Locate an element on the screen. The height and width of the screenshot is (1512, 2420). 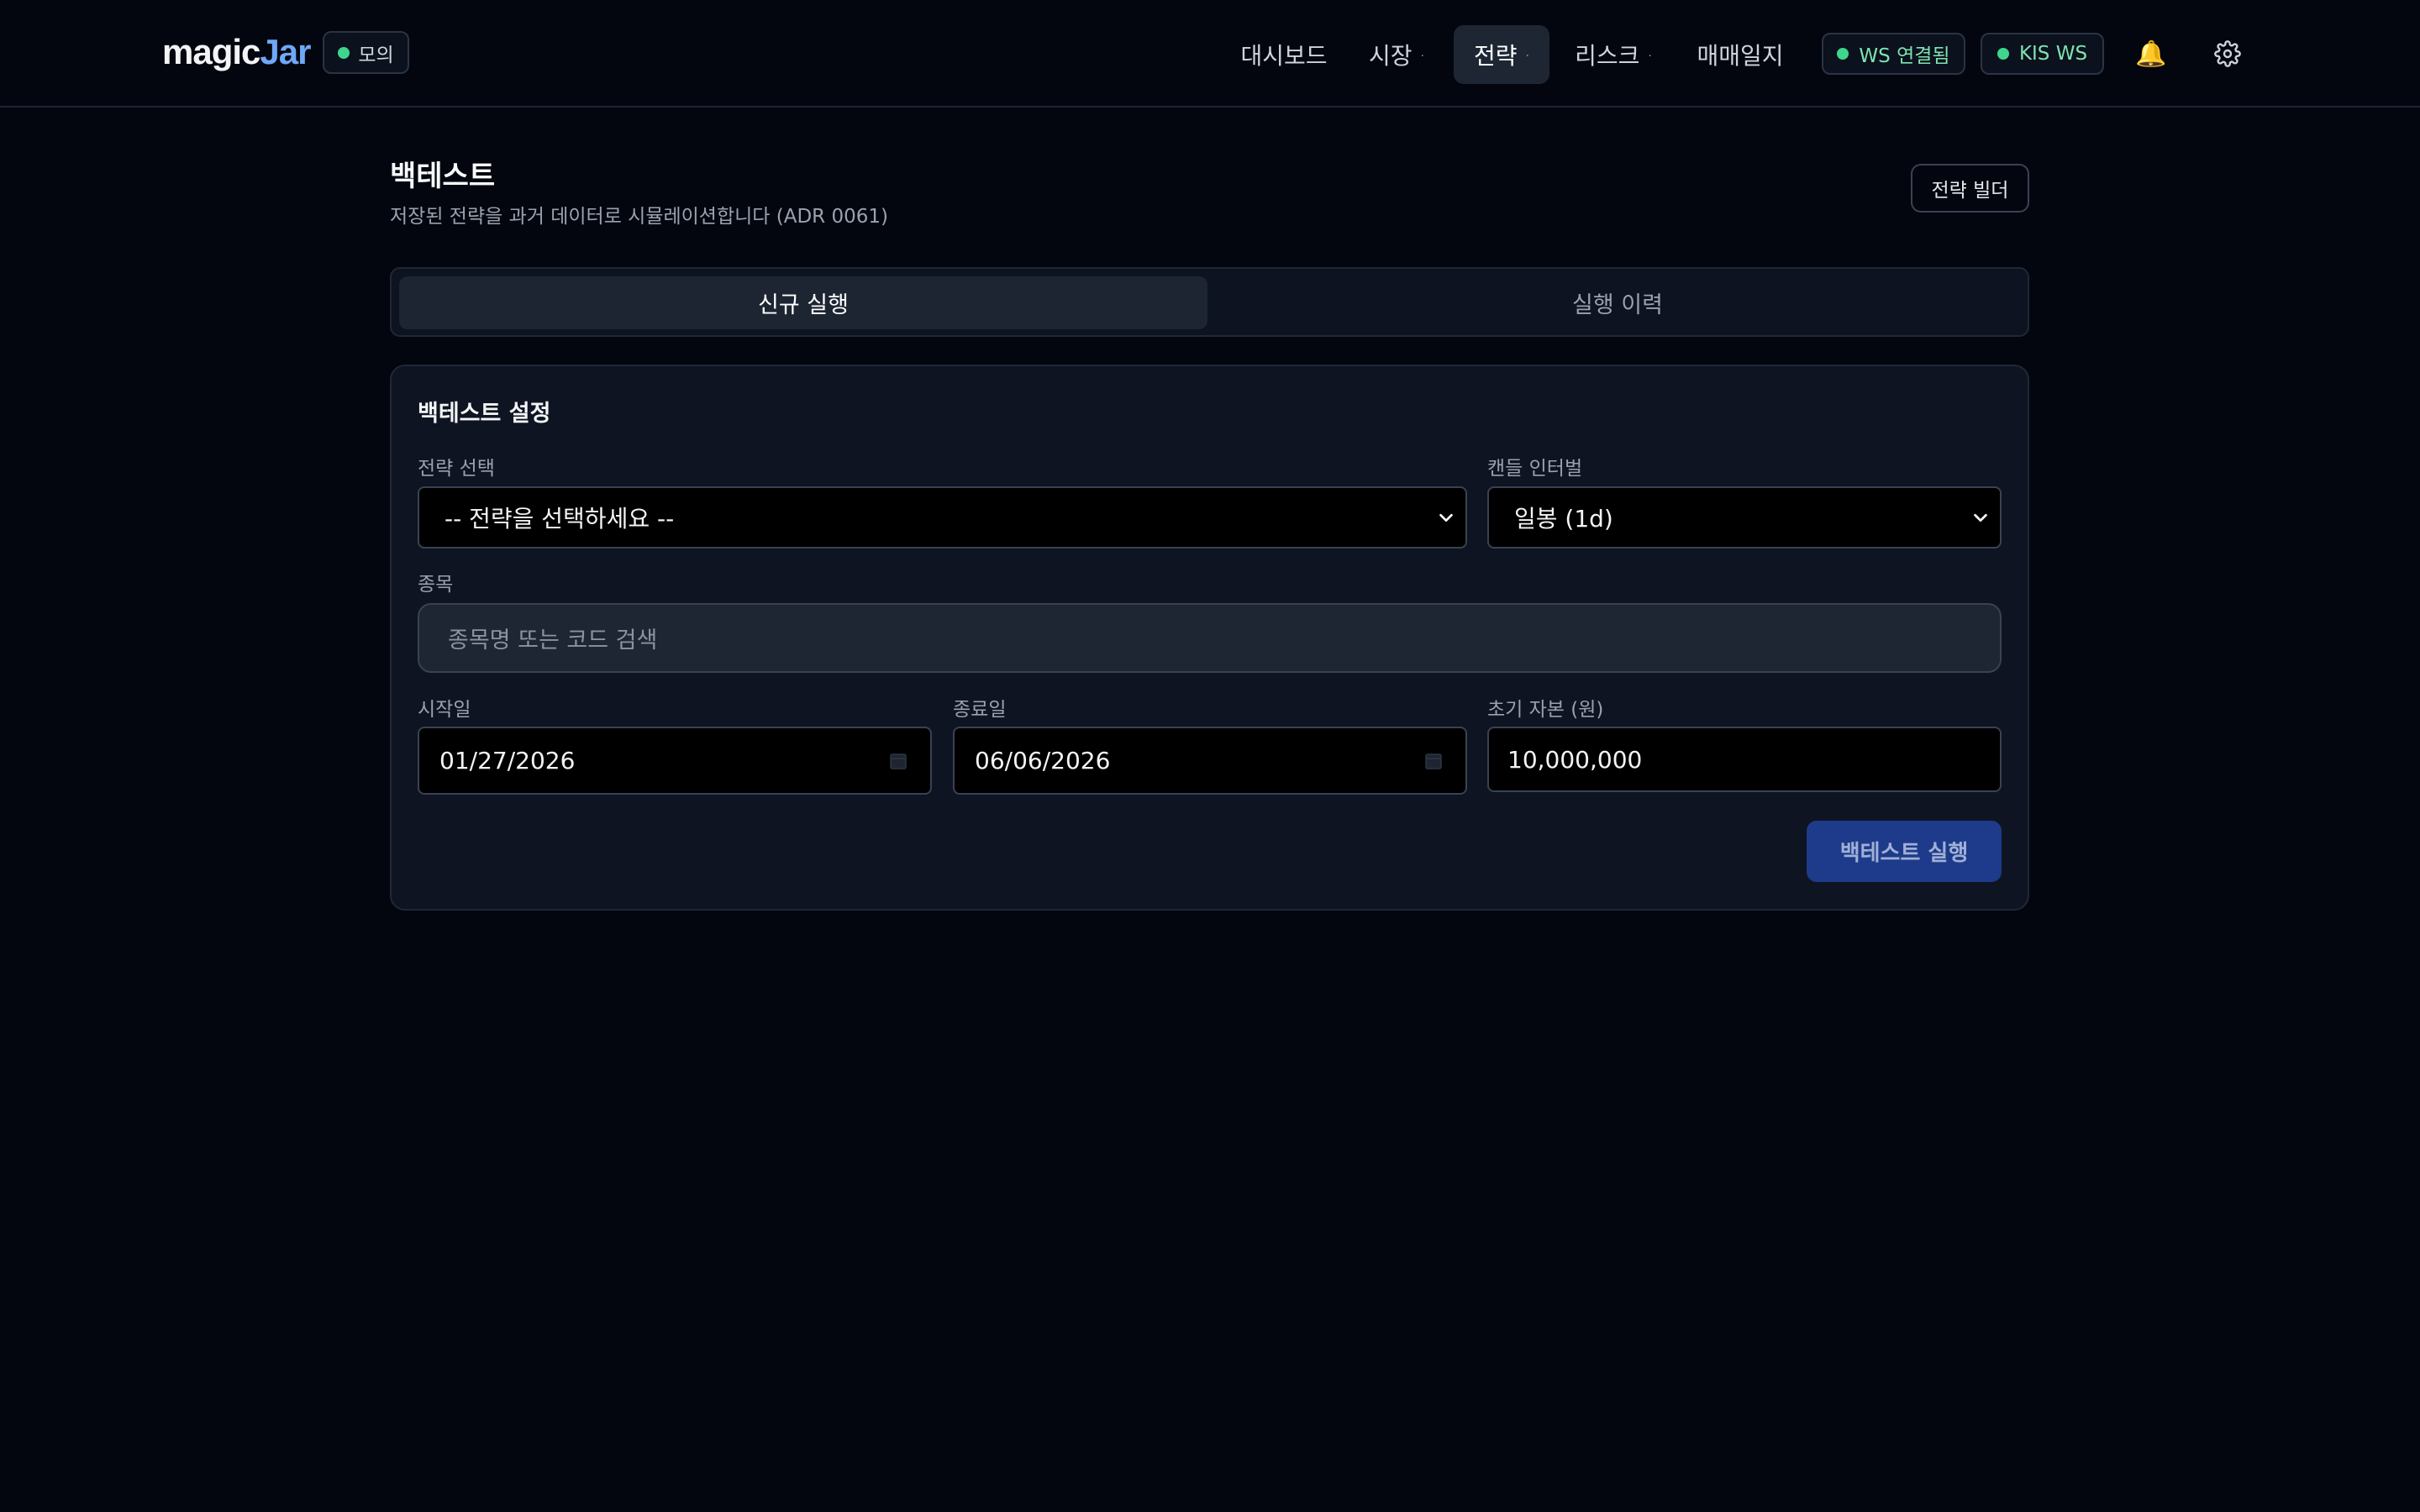
nav-item-label: 리스크 is located at coordinates (1607, 56).